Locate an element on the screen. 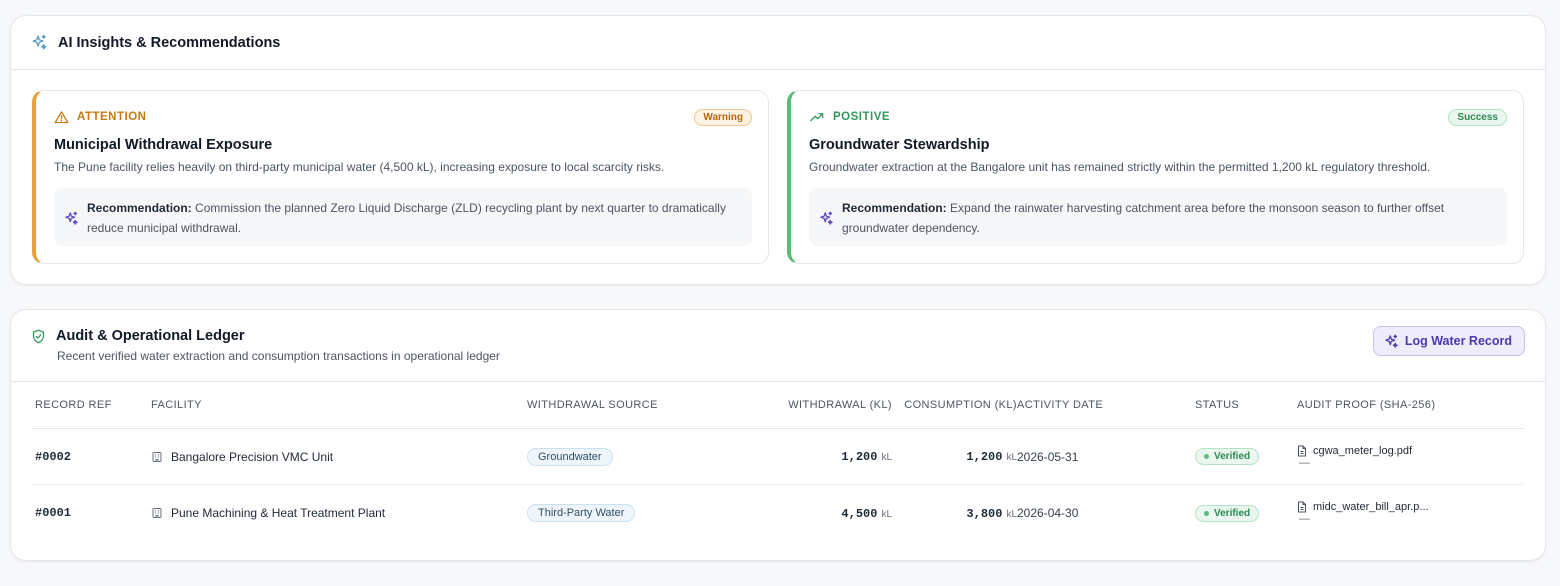 This screenshot has width=1560, height=586. insights-header: AI Insights & Recommendations is located at coordinates (778, 43).